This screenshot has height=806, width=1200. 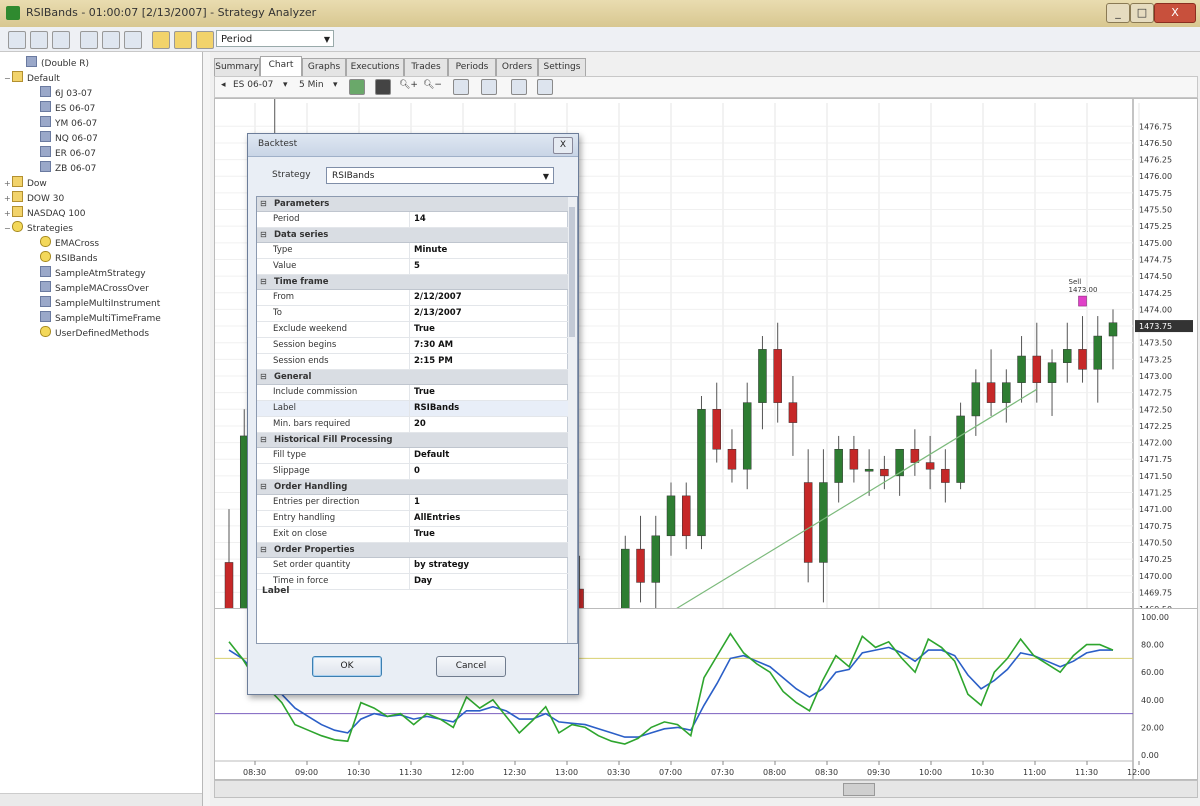 What do you see at coordinates (489, 408) in the screenshot?
I see `property-value: RSIBands` at bounding box center [489, 408].